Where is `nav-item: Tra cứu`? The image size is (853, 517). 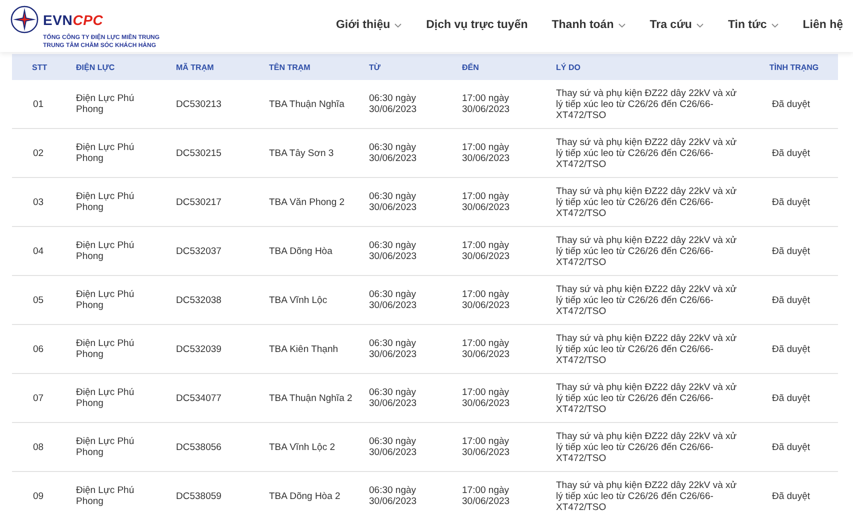 nav-item: Tra cứu is located at coordinates (677, 25).